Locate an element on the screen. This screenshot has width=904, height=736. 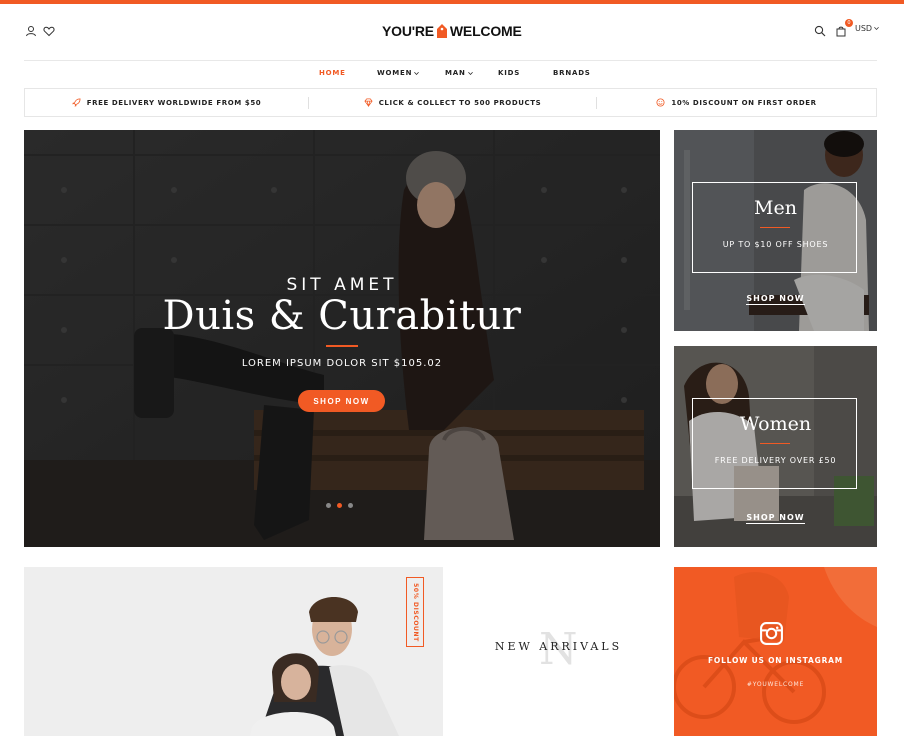
nav-item-kids: KIDS is located at coordinates (509, 73).